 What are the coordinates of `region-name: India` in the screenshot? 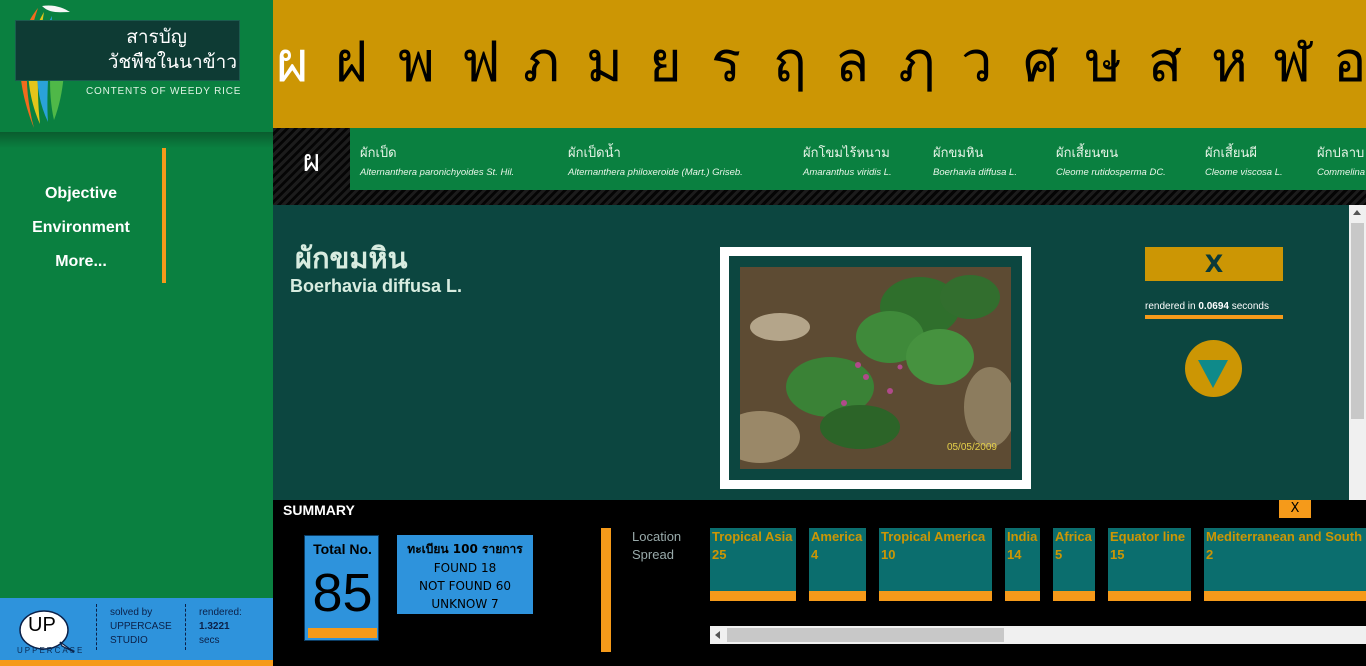 It's located at (1022, 536).